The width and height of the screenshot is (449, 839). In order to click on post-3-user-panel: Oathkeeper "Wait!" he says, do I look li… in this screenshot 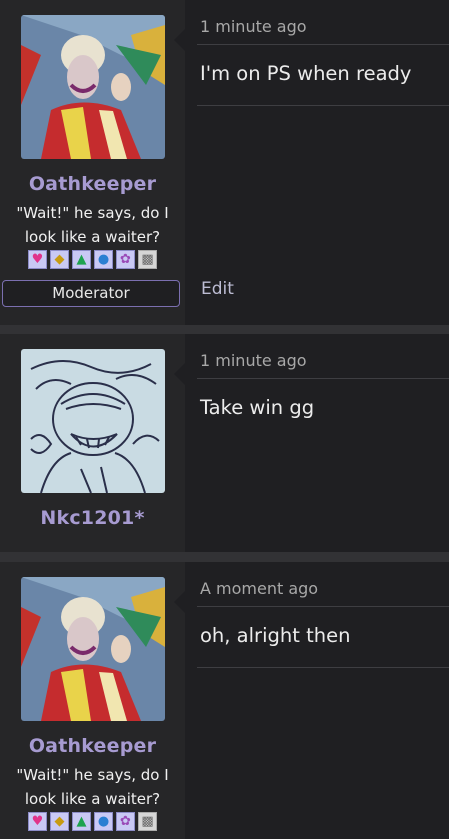, I will do `click(93, 700)`.